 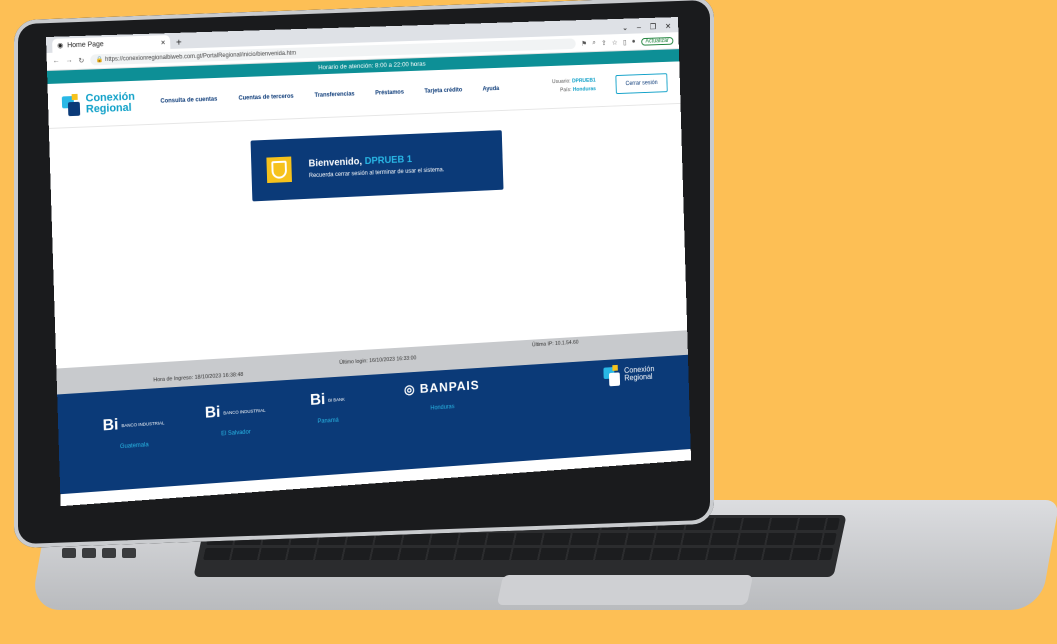 I want to click on bank-logo-guatemala: Bi BANCO INDUSTRIAL Guatemala, so click(x=133, y=432).